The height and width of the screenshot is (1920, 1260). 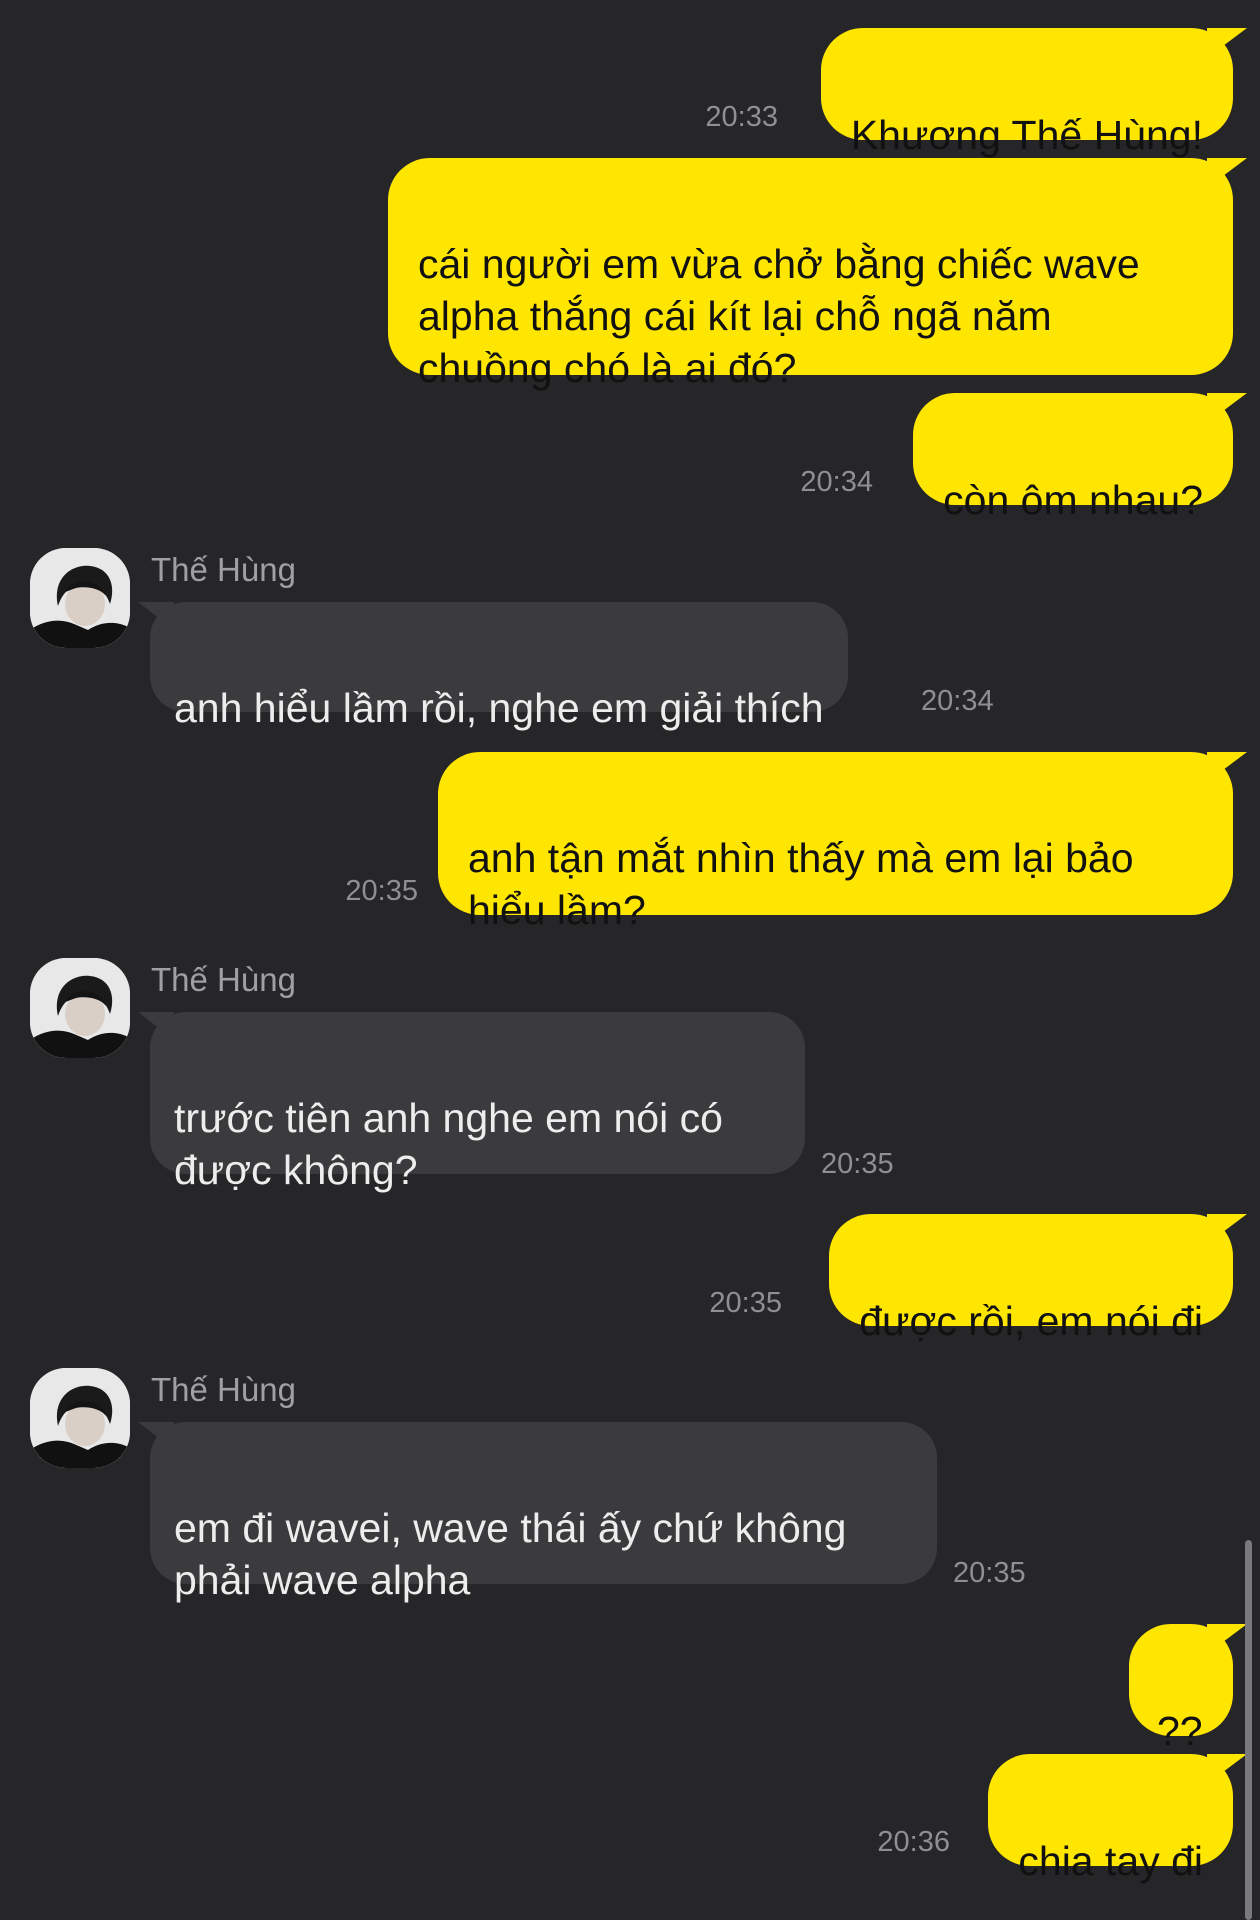 I want to click on outgoing-message: Khương Thế Hùng!, so click(x=1033, y=93).